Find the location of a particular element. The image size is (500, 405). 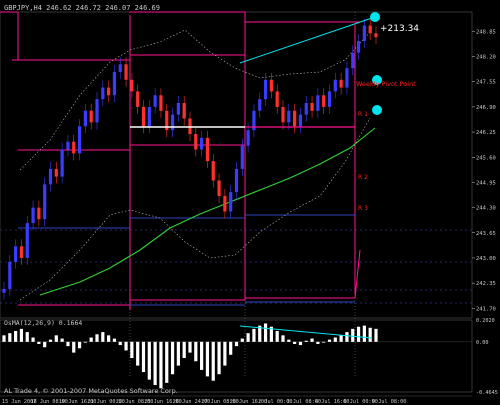

trendline-annotation: +213.34 is located at coordinates (399, 29).